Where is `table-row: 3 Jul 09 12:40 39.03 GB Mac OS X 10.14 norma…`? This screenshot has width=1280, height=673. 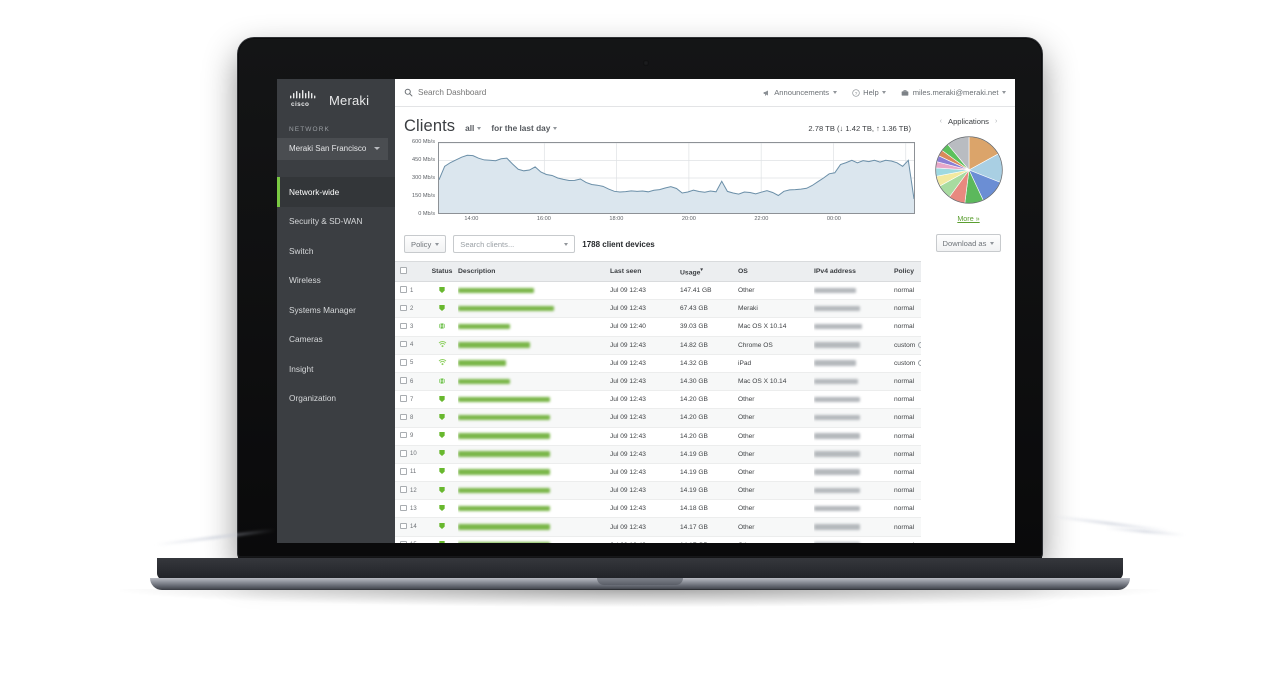 table-row: 3 Jul 09 12:40 39.03 GB Mac OS X 10.14 norma… is located at coordinates (658, 327).